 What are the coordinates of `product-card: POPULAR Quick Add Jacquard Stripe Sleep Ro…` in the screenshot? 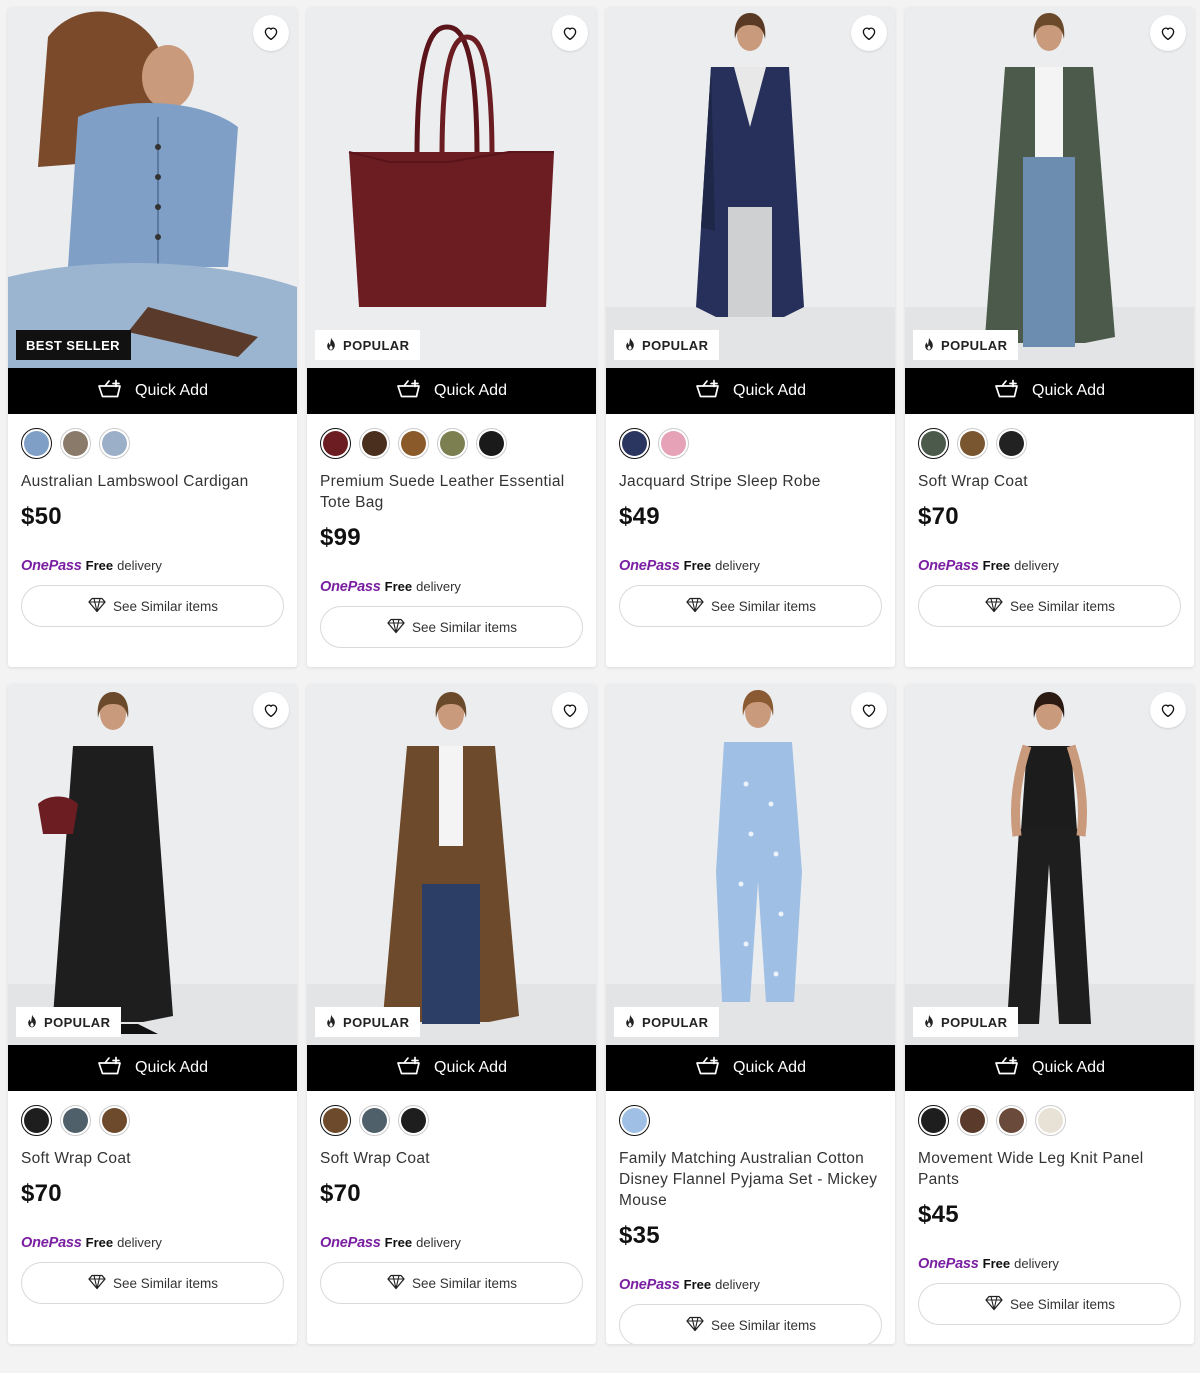 It's located at (750, 337).